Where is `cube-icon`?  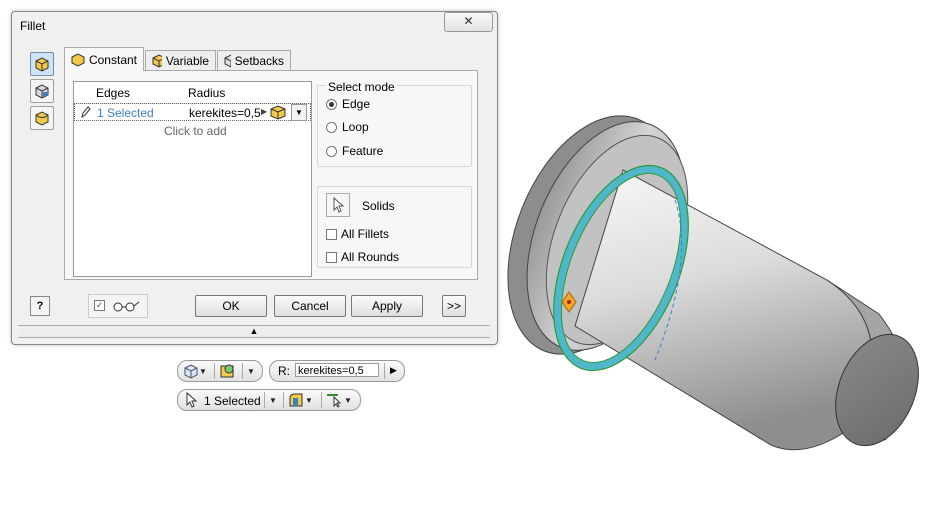 cube-icon is located at coordinates (78, 59).